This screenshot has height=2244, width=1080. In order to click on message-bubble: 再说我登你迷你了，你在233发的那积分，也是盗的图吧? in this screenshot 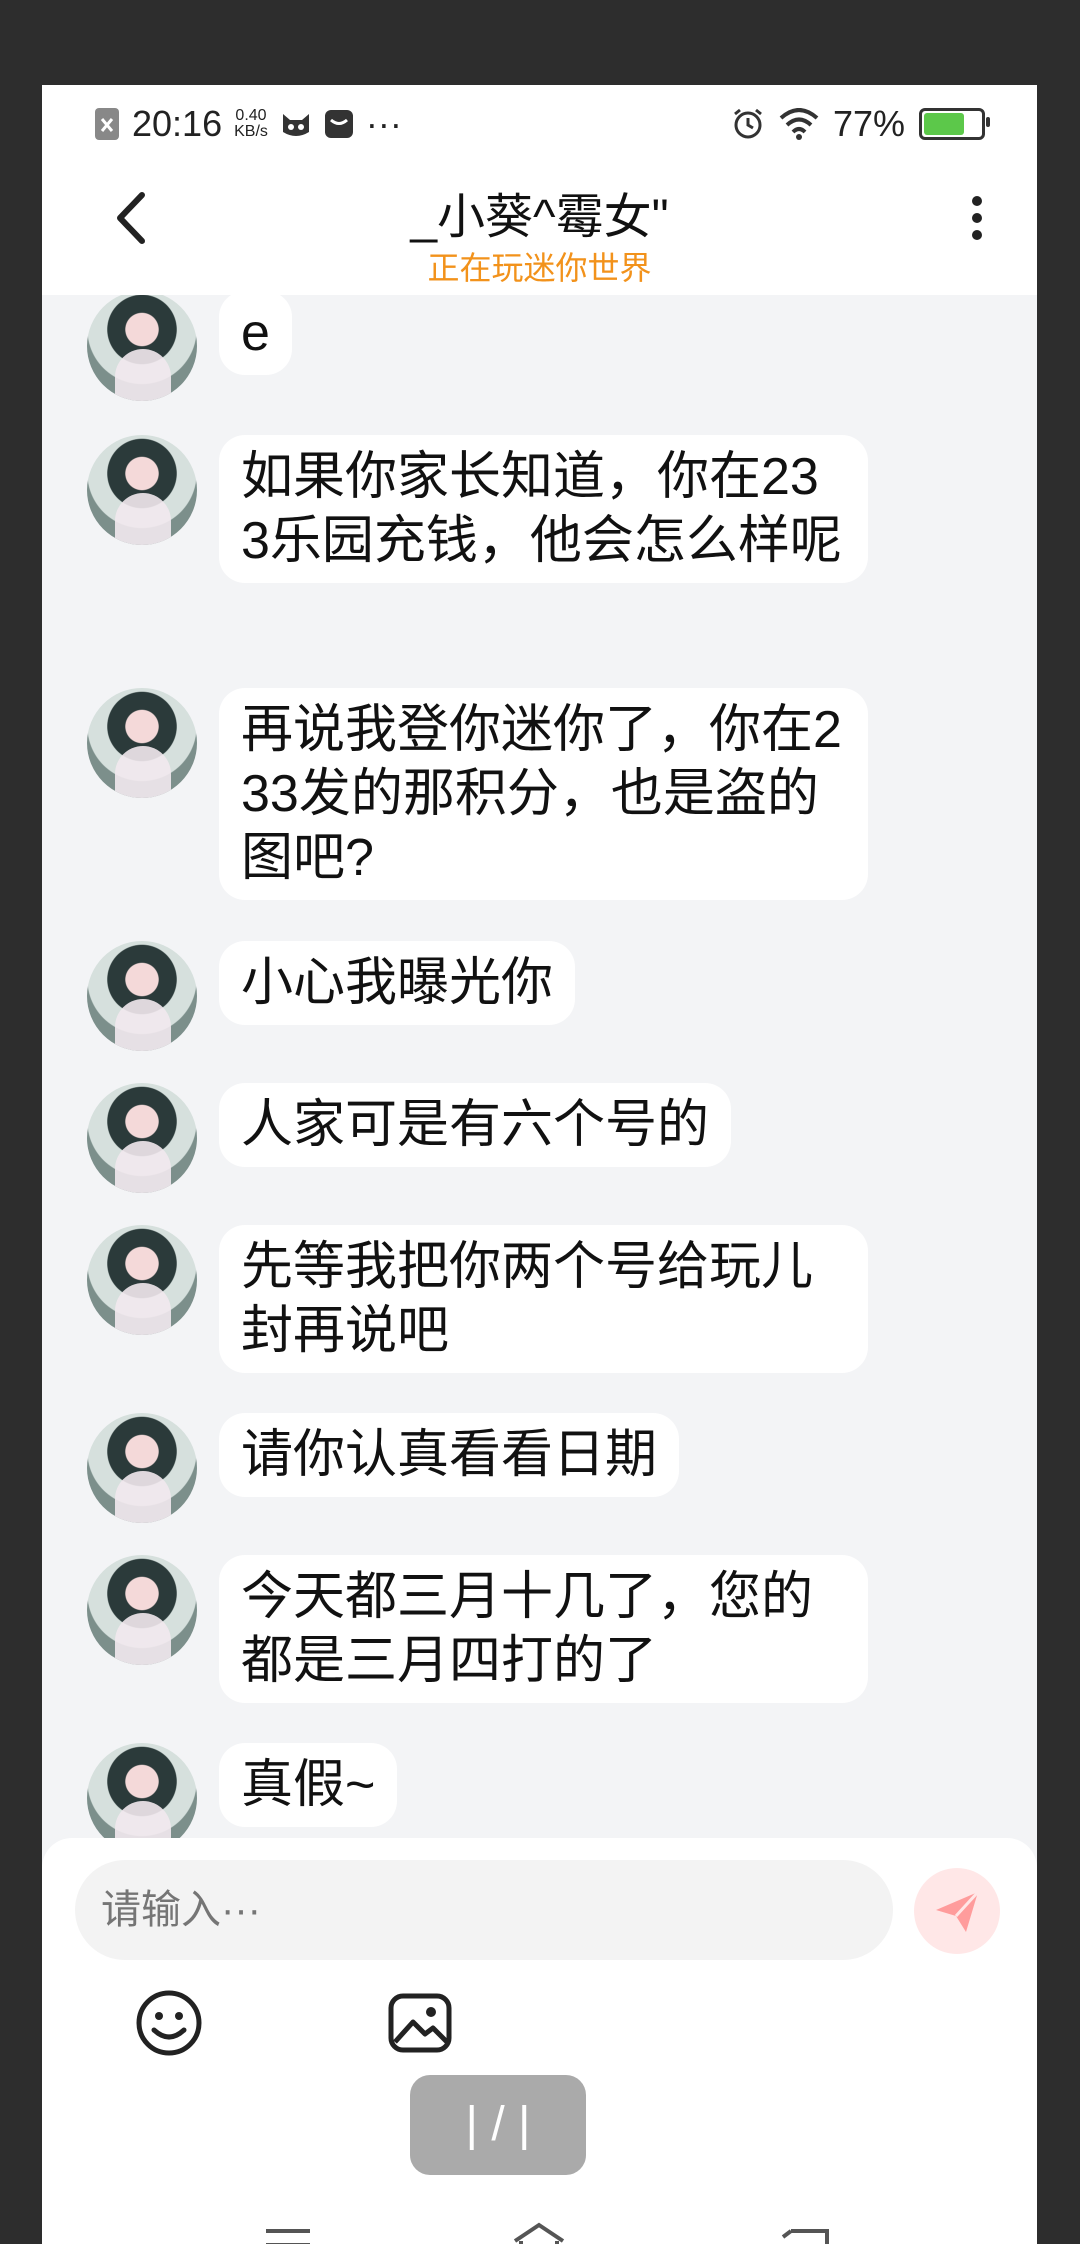, I will do `click(543, 794)`.